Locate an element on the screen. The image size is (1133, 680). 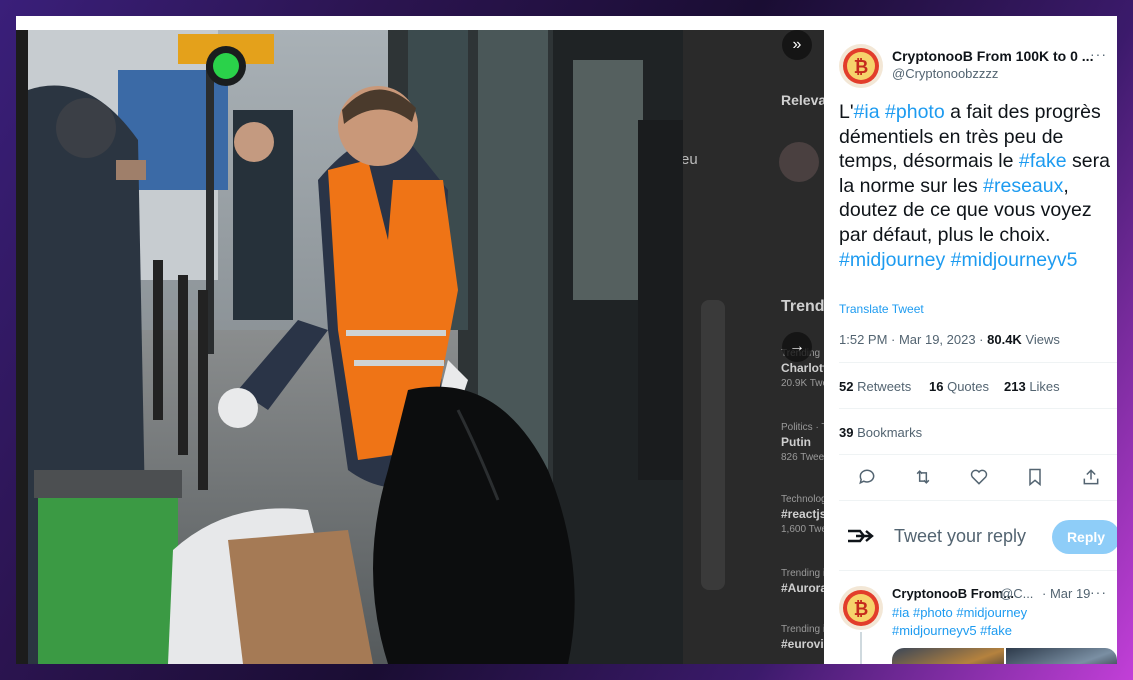
like-icon is located at coordinates (979, 477).